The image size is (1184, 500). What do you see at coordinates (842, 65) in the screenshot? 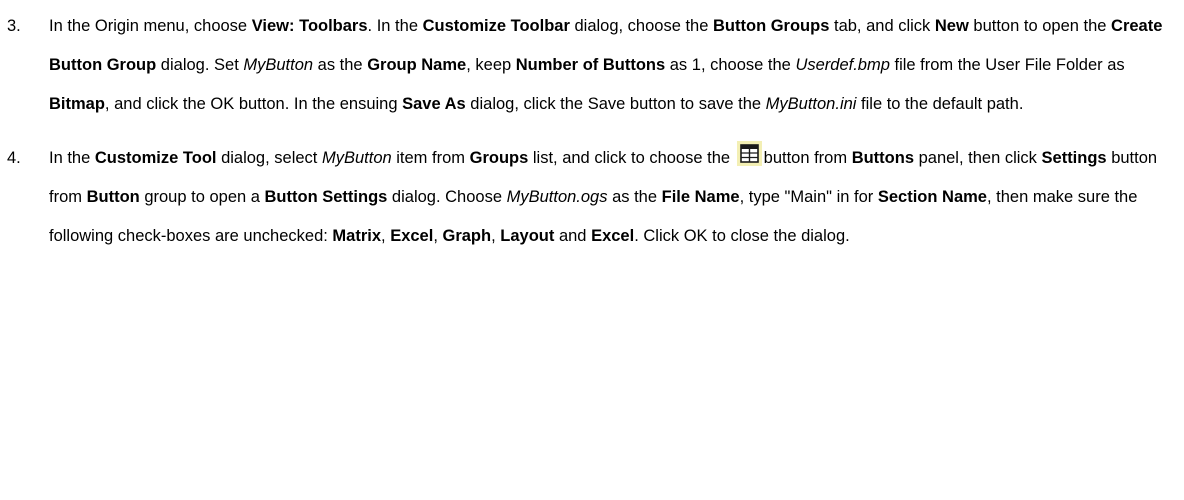
I see `file-or-item-name: Userdef.bmp` at bounding box center [842, 65].